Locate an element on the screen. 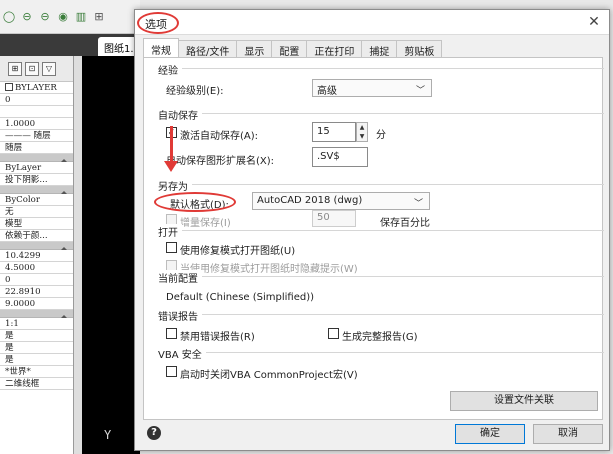 The image size is (613, 454). sphere-icon: ⊖ is located at coordinates (45, 17).